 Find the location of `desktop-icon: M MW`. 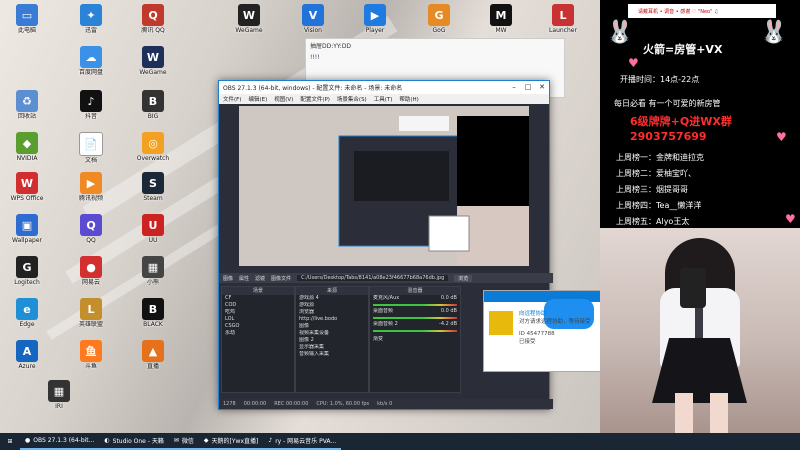

desktop-icon: M MW is located at coordinates (501, 19).